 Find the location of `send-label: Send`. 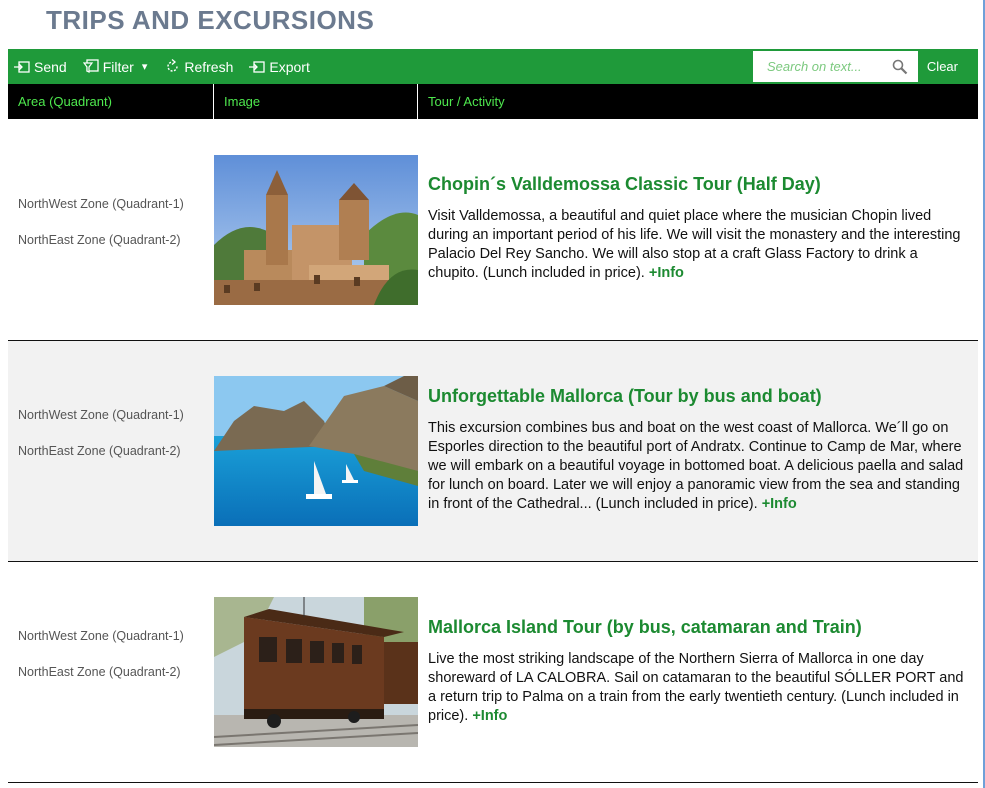

send-label: Send is located at coordinates (50, 66).